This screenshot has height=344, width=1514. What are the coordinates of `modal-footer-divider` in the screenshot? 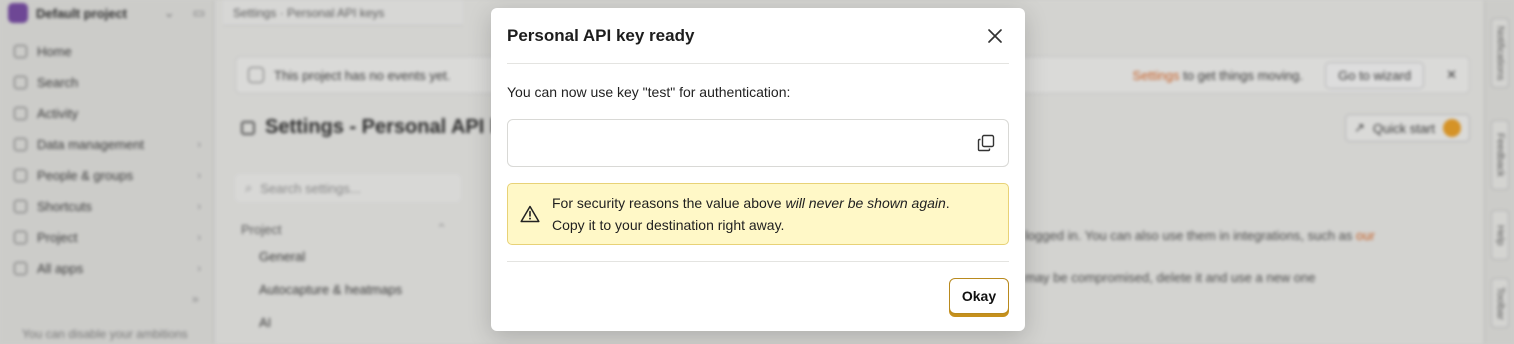 It's located at (758, 261).